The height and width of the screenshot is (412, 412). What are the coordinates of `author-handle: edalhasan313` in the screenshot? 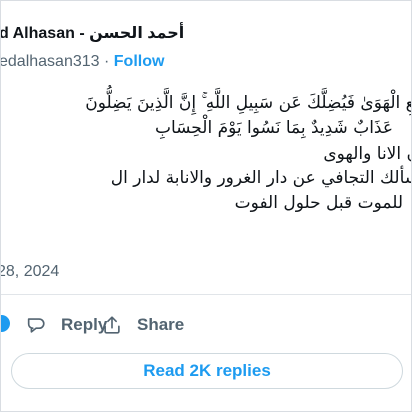 It's located at (50, 61).